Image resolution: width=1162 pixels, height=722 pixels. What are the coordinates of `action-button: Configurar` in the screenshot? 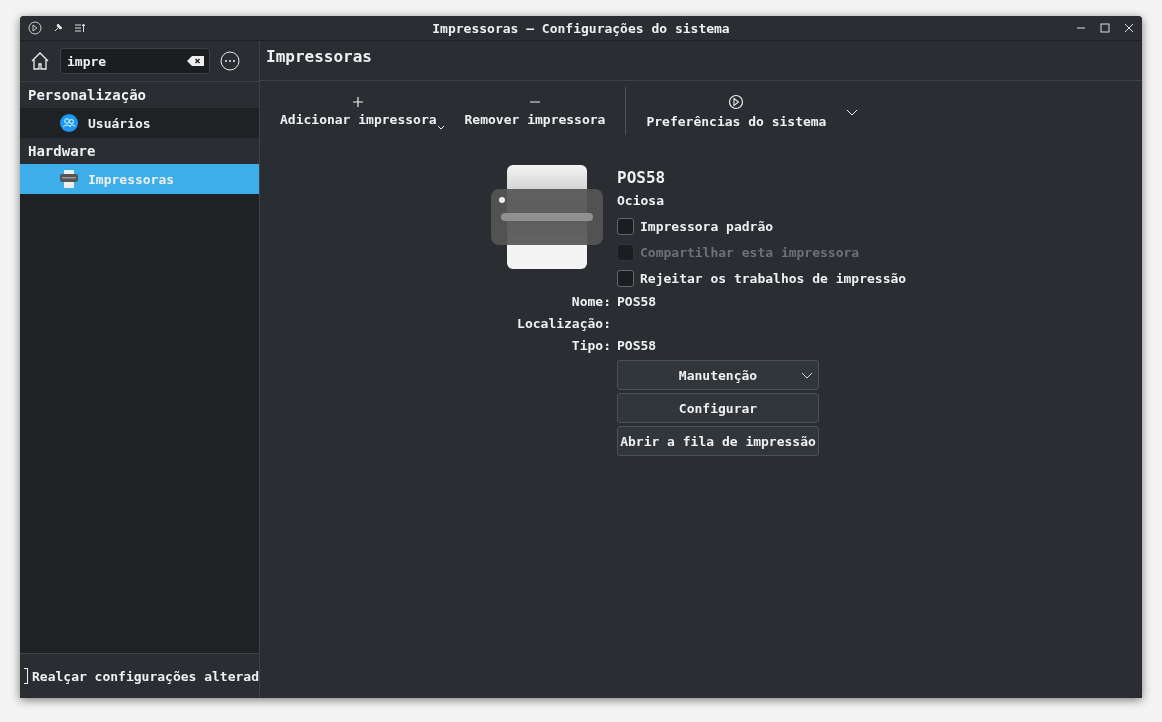 It's located at (718, 408).